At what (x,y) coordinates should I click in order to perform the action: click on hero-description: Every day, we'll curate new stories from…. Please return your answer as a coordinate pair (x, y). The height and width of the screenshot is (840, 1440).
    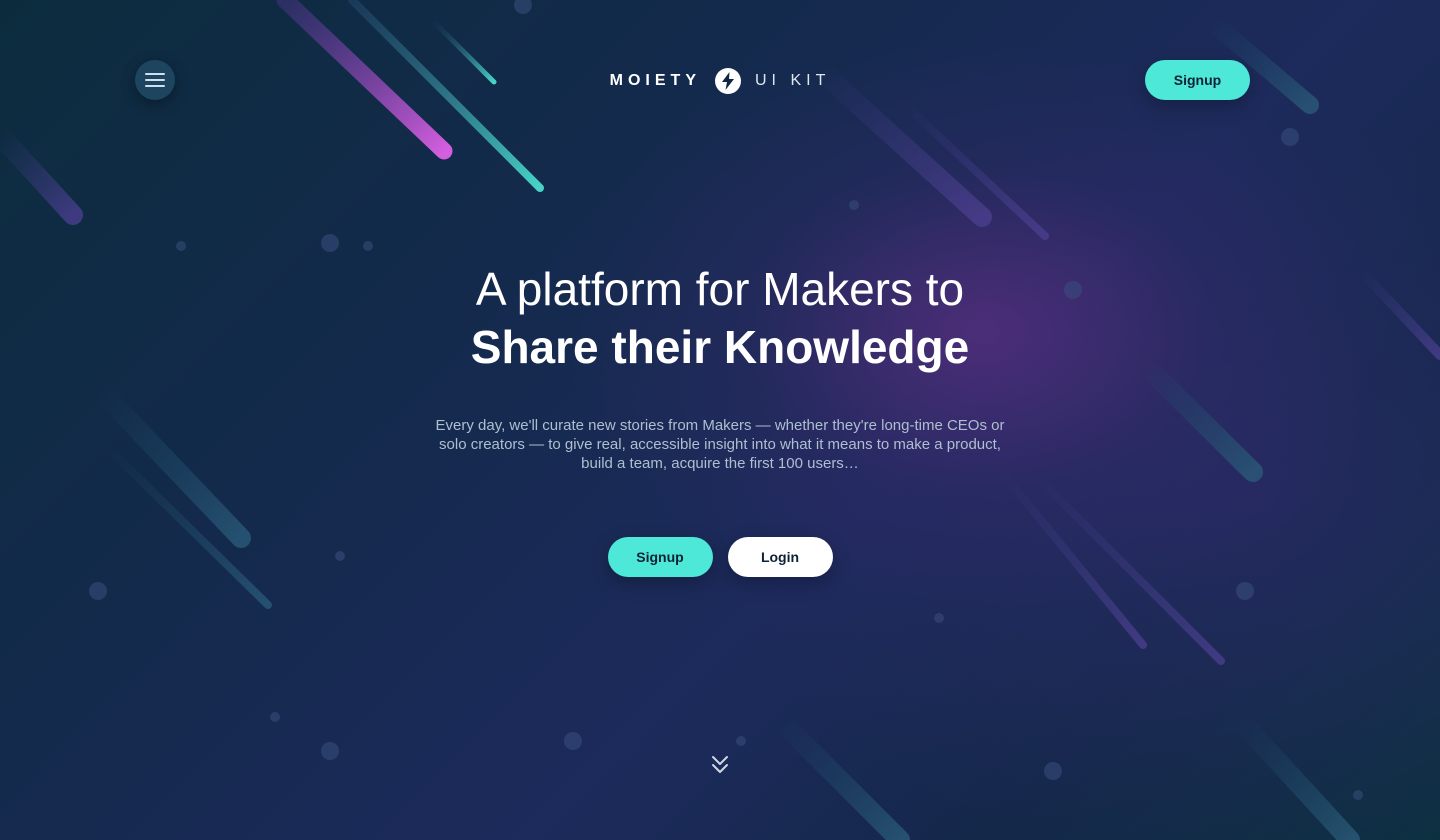
    Looking at the image, I should click on (720, 444).